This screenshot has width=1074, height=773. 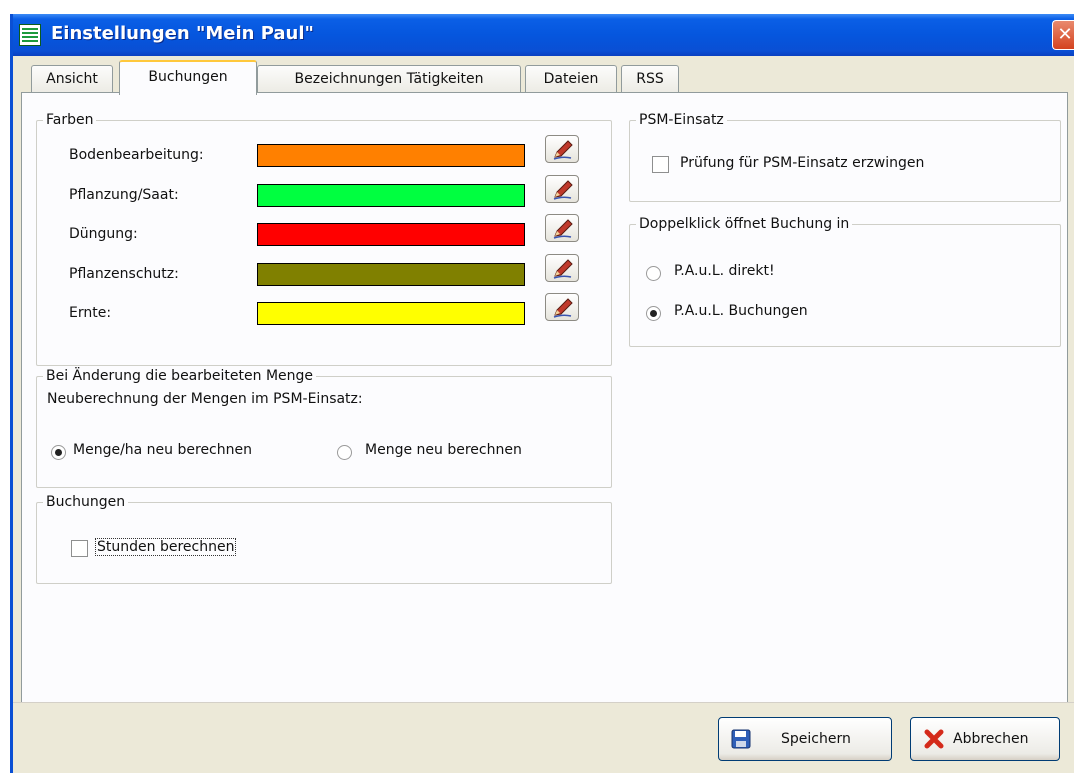 I want to click on edit-color-pflanzenschutz-button, so click(x=562, y=268).